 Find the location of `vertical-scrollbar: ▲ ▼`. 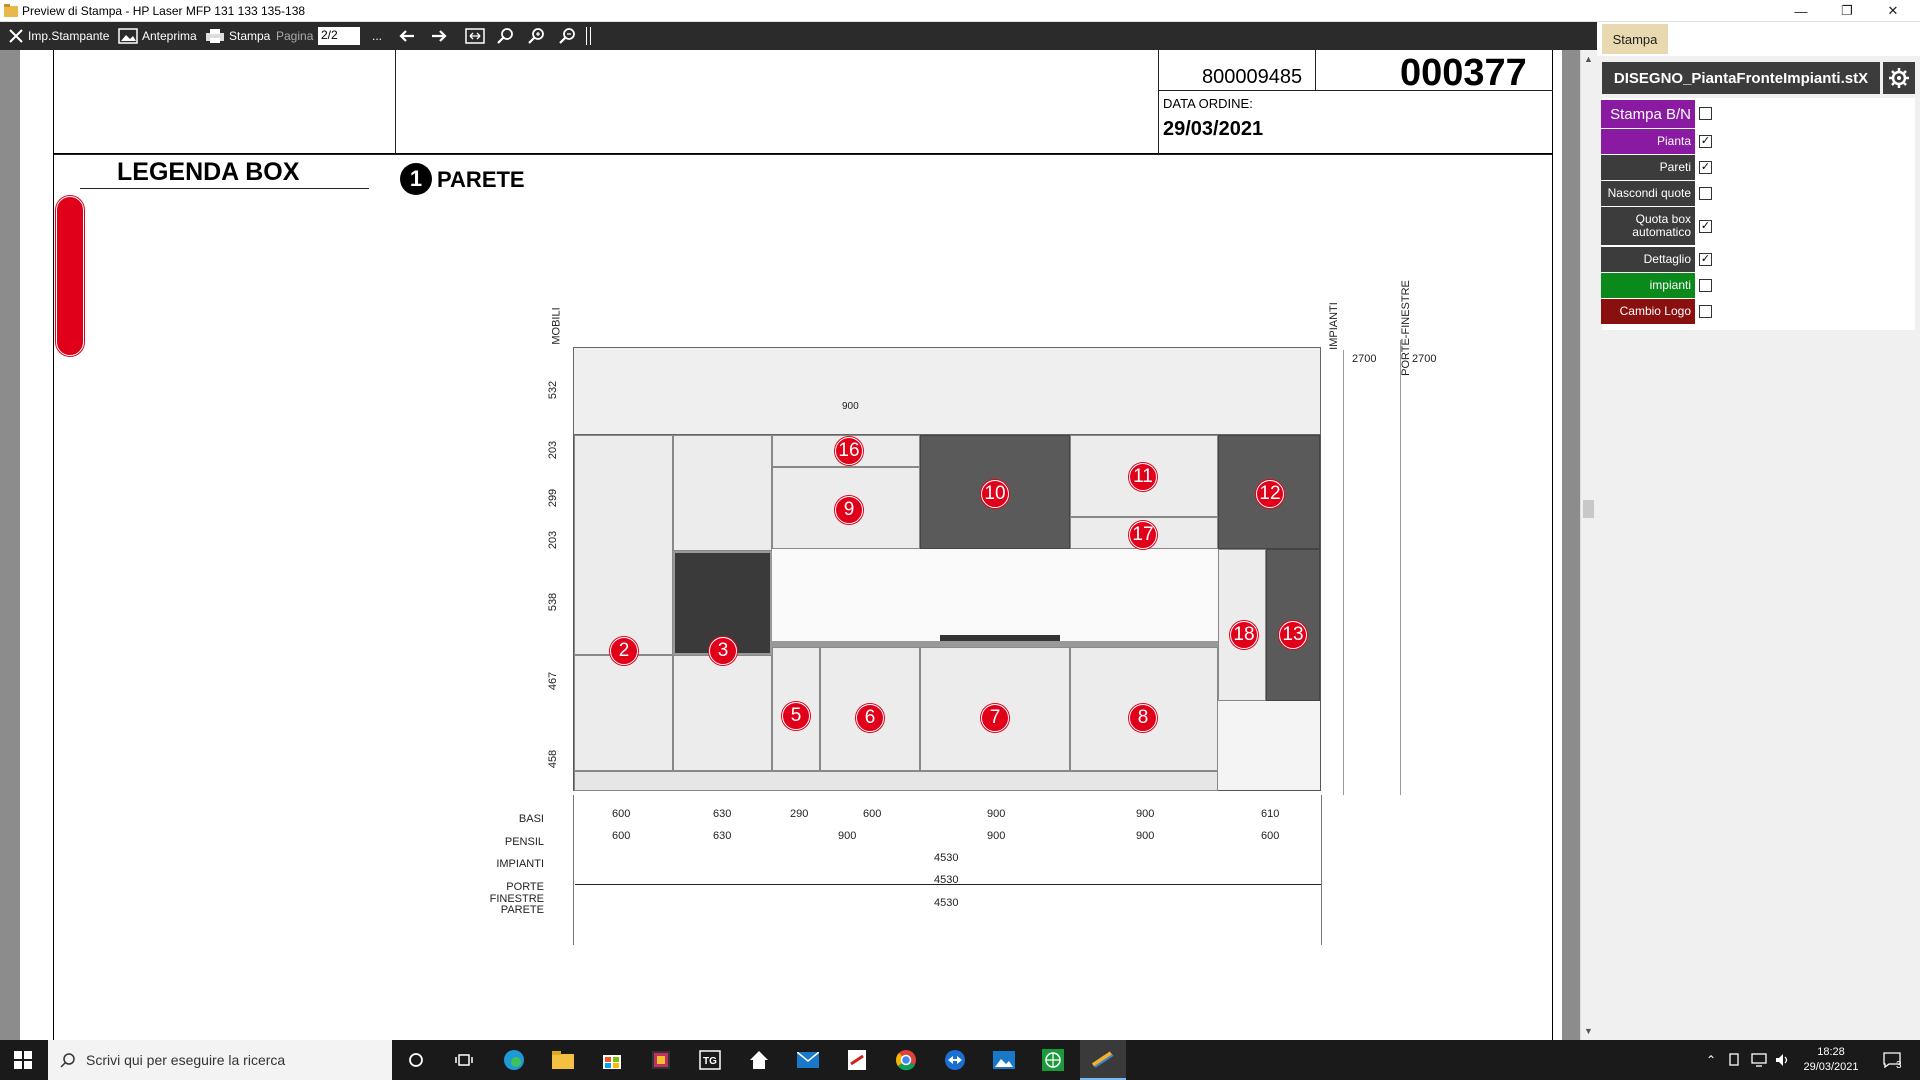

vertical-scrollbar: ▲ ▼ is located at coordinates (1588, 545).